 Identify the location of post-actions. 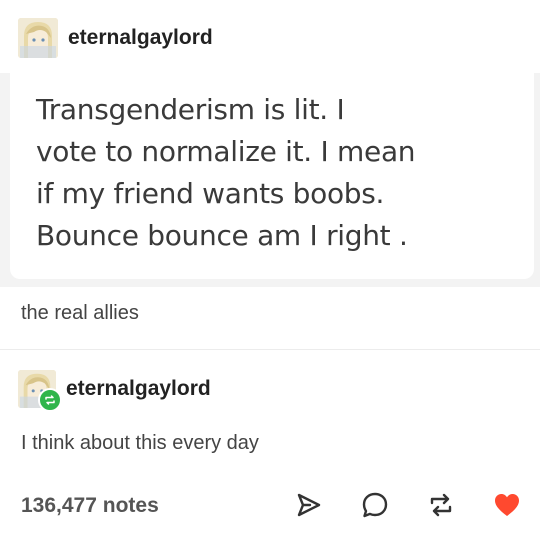
(408, 505).